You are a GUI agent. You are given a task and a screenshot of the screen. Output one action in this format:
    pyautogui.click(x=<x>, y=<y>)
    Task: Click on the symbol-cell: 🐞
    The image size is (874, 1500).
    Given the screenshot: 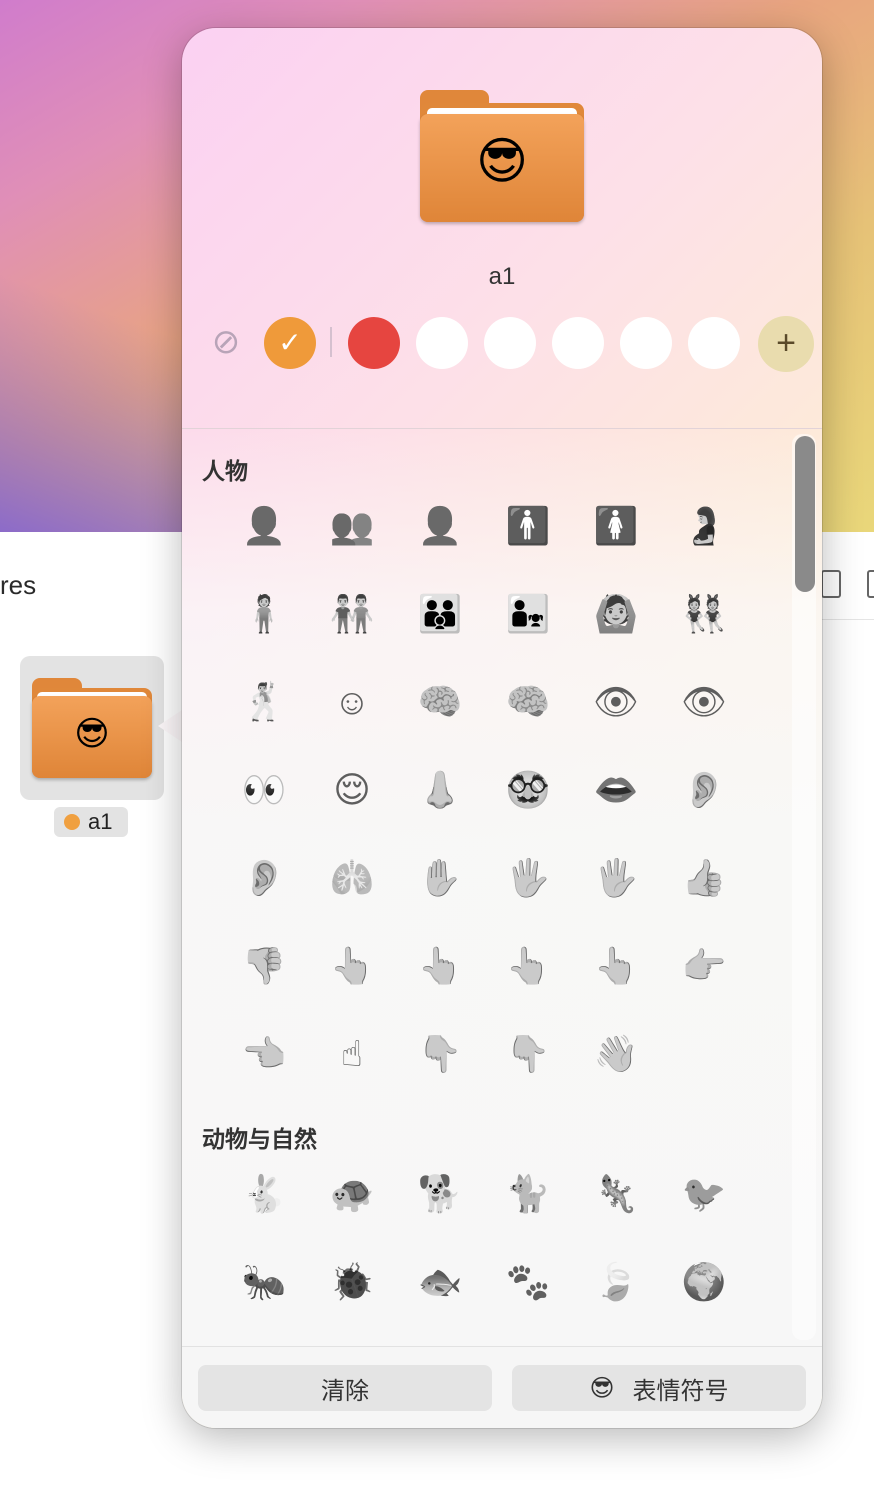 What is the action you would take?
    pyautogui.click(x=352, y=1282)
    